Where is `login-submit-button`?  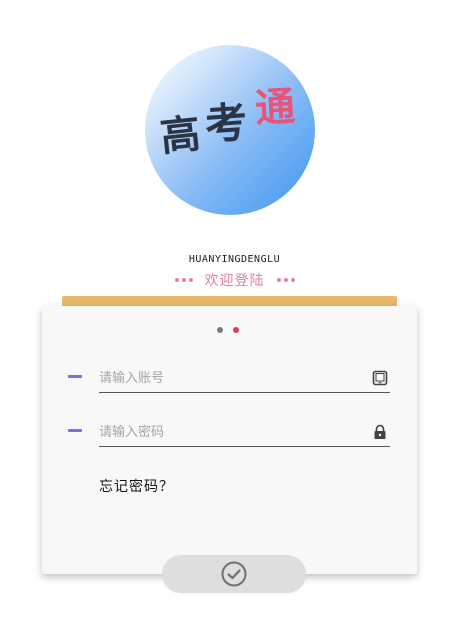
login-submit-button is located at coordinates (234, 574).